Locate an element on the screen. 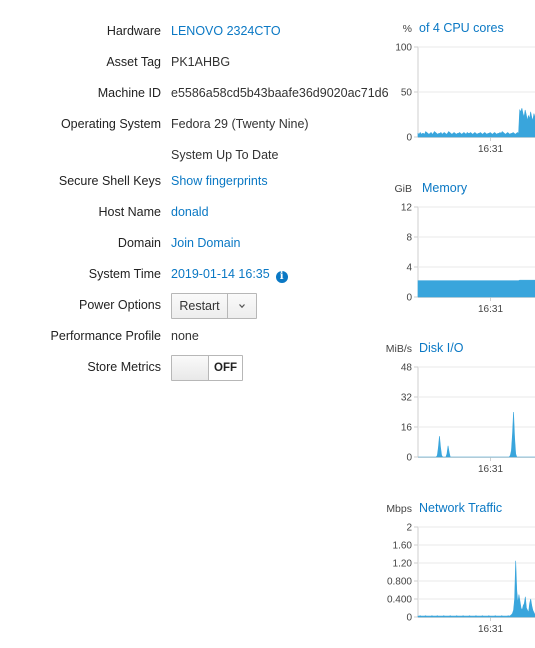 The height and width of the screenshot is (648, 535). y-tick-label: 1.20 is located at coordinates (403, 564).